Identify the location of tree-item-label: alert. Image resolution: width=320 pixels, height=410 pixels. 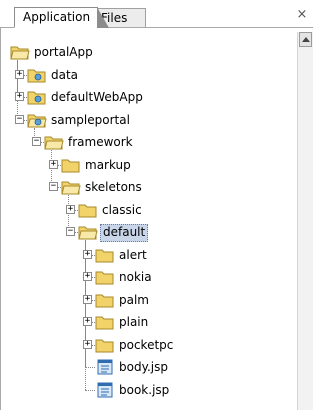
(133, 254).